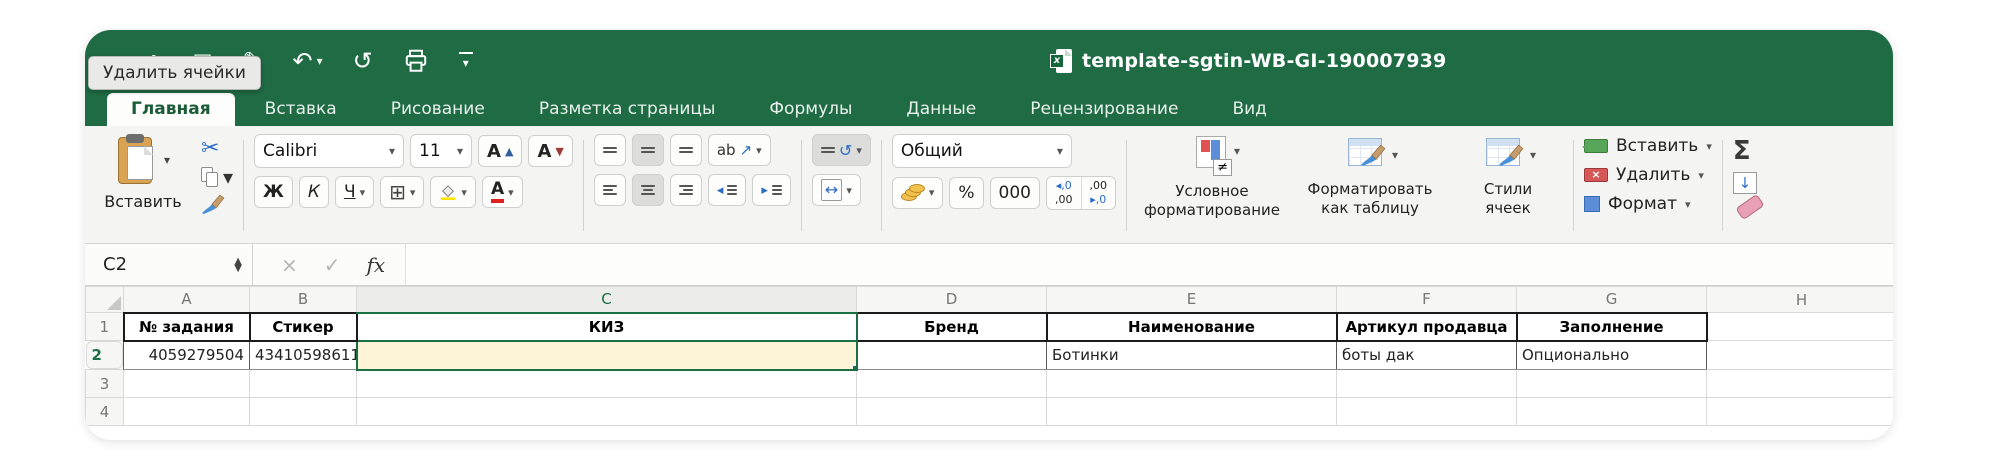 The width and height of the screenshot is (1999, 468). Describe the element at coordinates (810, 109) in the screenshot. I see `tab-formulas: Формулы` at that location.